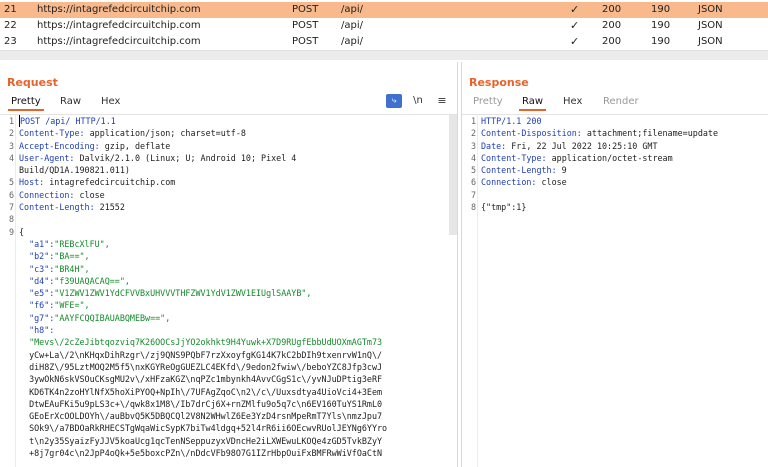  What do you see at coordinates (621, 101) in the screenshot?
I see `response-tab-render: Render` at bounding box center [621, 101].